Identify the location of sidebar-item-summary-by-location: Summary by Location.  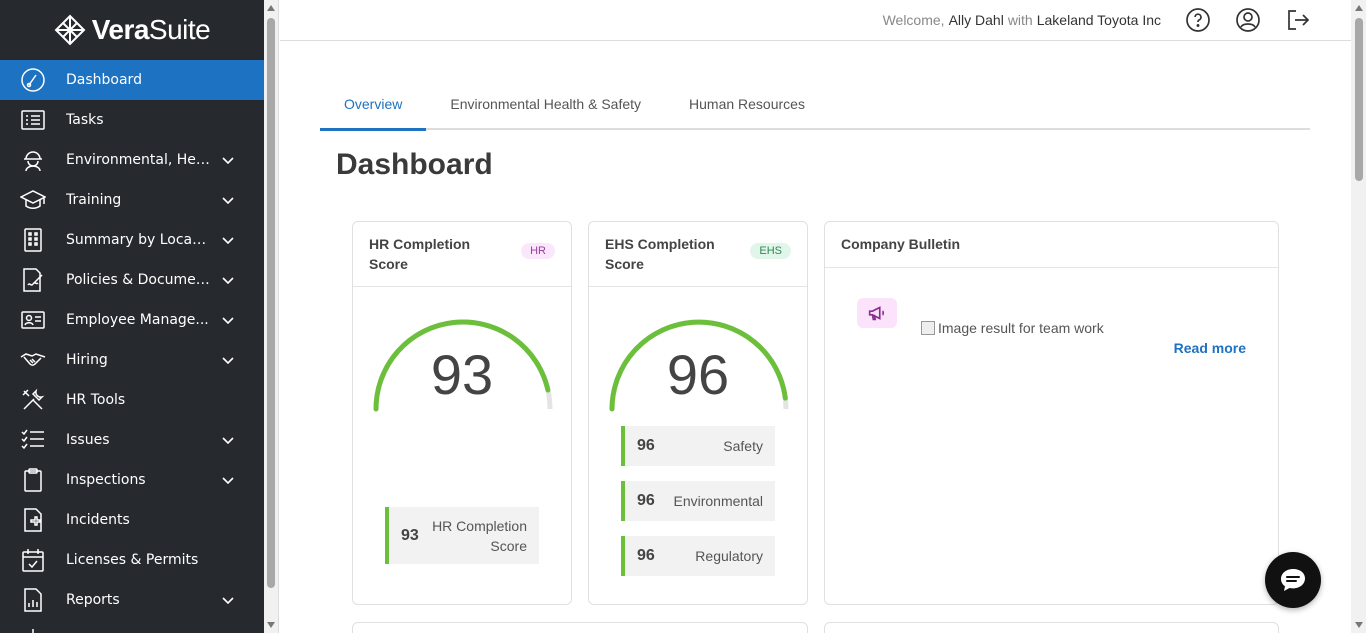
(132, 240).